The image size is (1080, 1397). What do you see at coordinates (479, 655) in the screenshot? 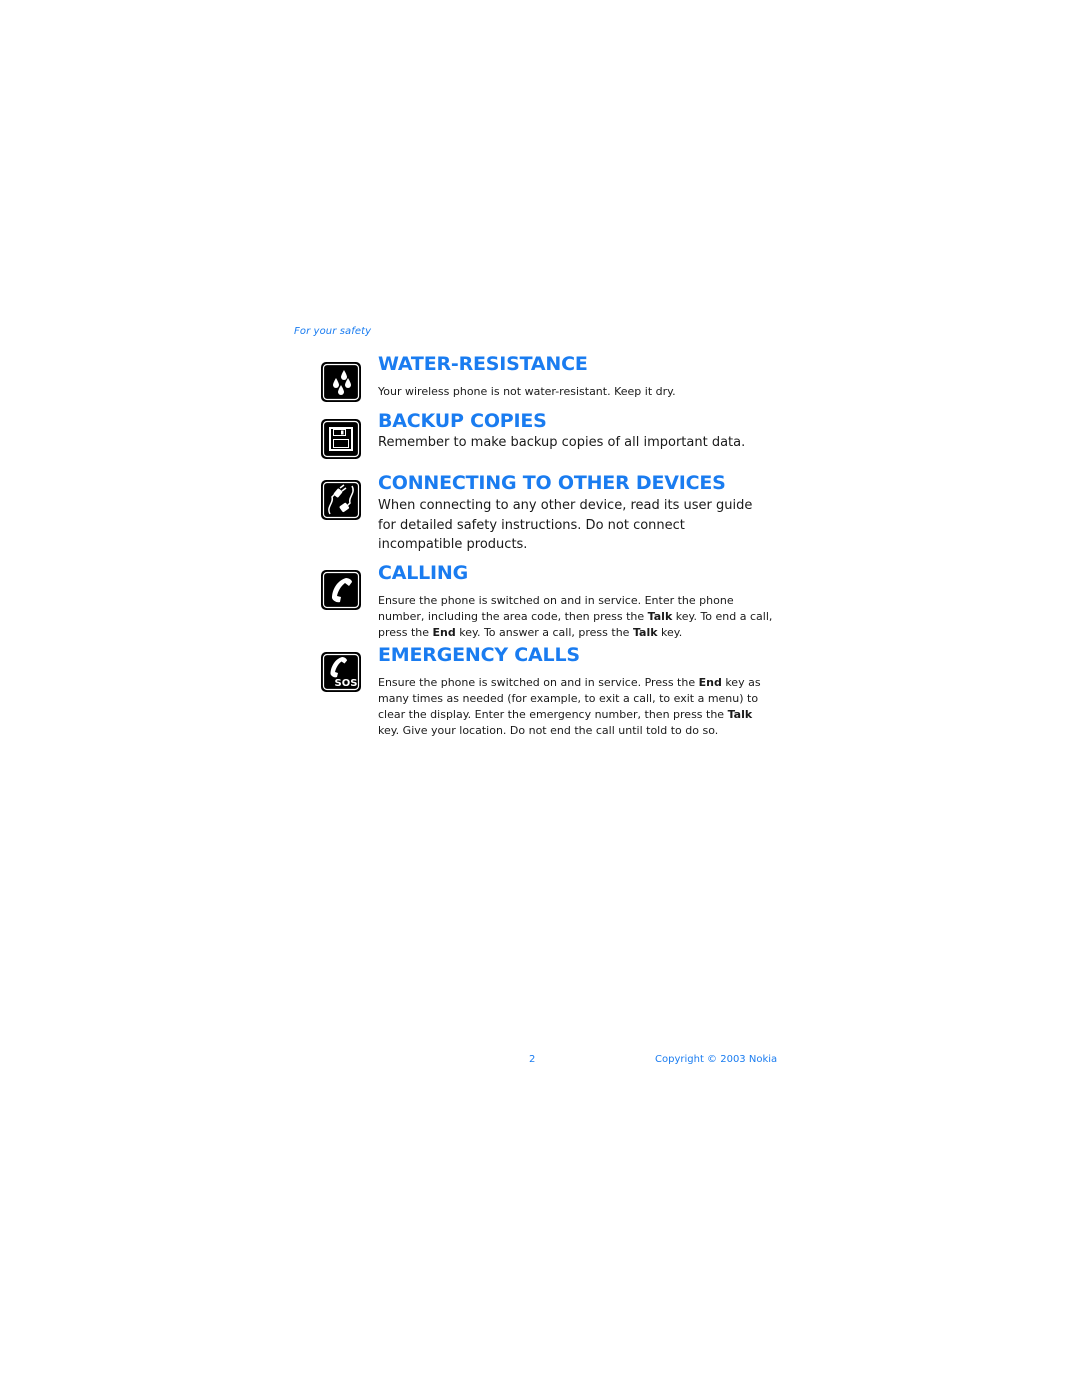
I see `section-heading: EMERGENCY CALLS` at bounding box center [479, 655].